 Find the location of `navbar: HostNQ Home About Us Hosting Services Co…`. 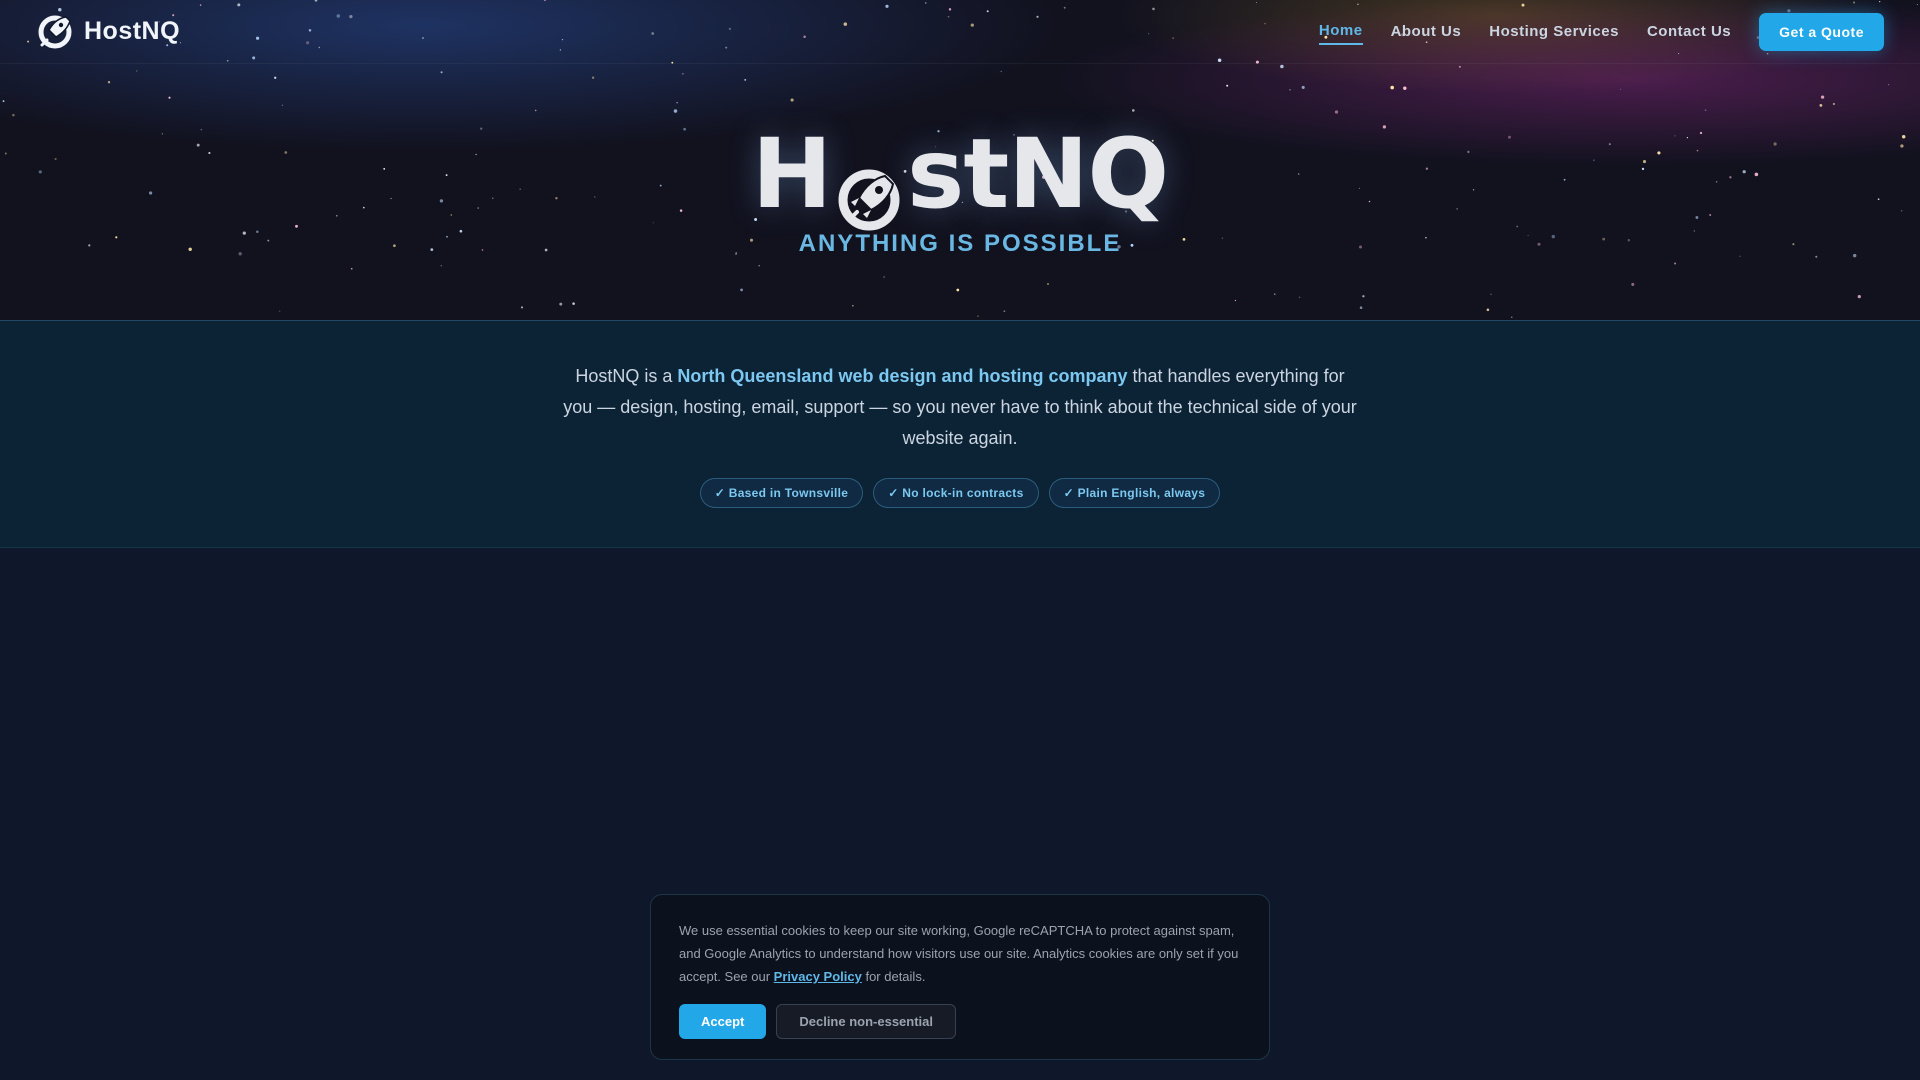

navbar: HostNQ Home About Us Hosting Services Co… is located at coordinates (960, 32).